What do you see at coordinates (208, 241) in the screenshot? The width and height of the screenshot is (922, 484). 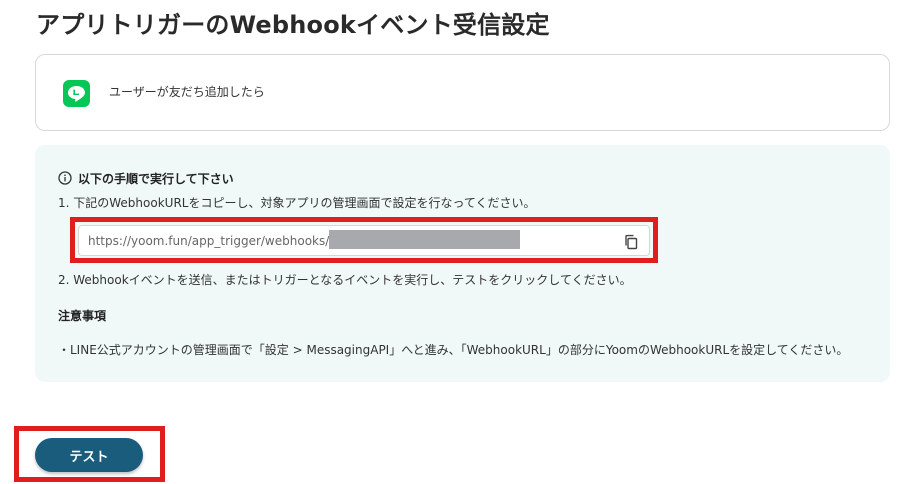 I see `webhook-url-text: https://yoom.fun/app_trigger/webhooks/` at bounding box center [208, 241].